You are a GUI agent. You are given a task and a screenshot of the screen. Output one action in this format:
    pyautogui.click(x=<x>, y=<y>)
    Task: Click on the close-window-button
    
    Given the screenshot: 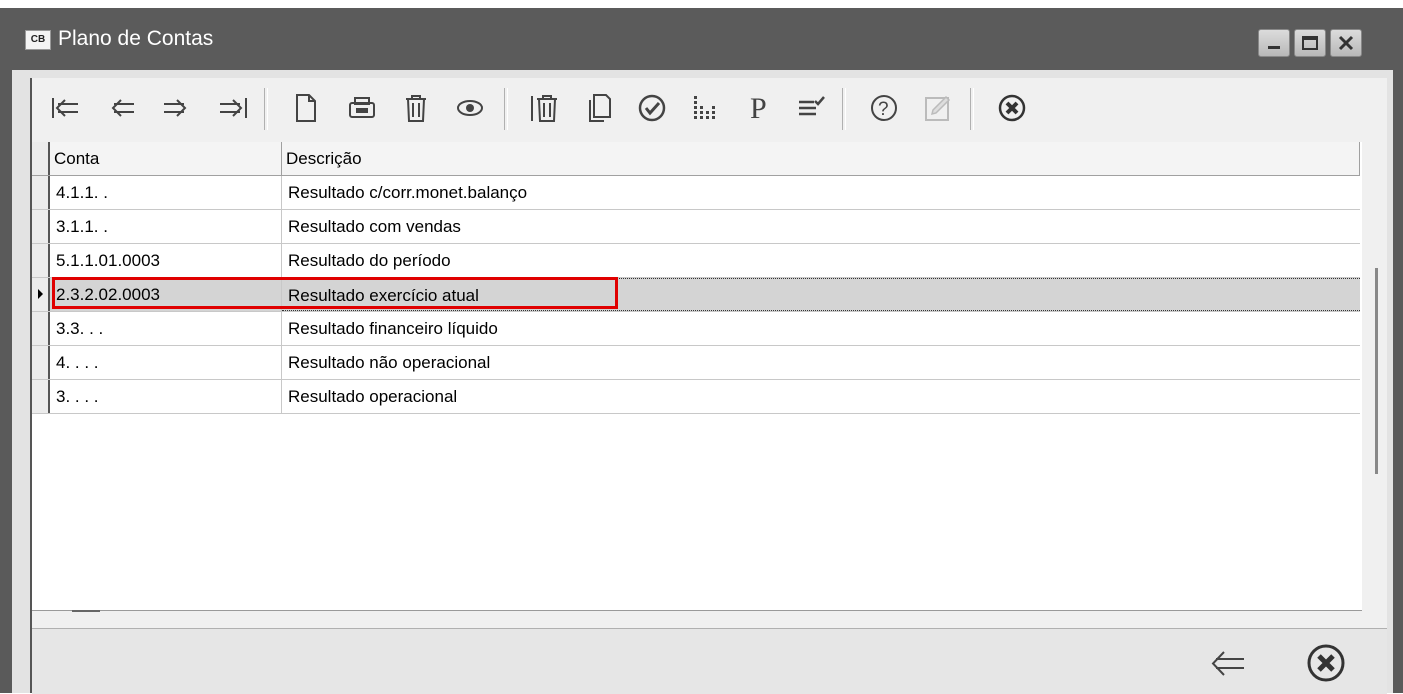 What is the action you would take?
    pyautogui.click(x=1346, y=43)
    